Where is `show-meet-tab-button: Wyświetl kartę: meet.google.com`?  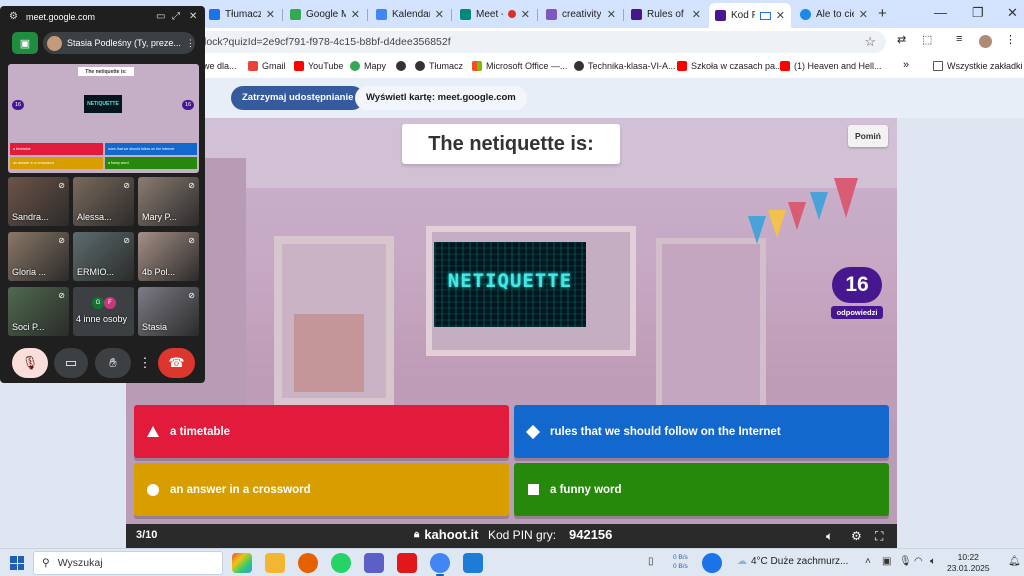
show-meet-tab-button: Wyświetl kartę: meet.google.com is located at coordinates (441, 98).